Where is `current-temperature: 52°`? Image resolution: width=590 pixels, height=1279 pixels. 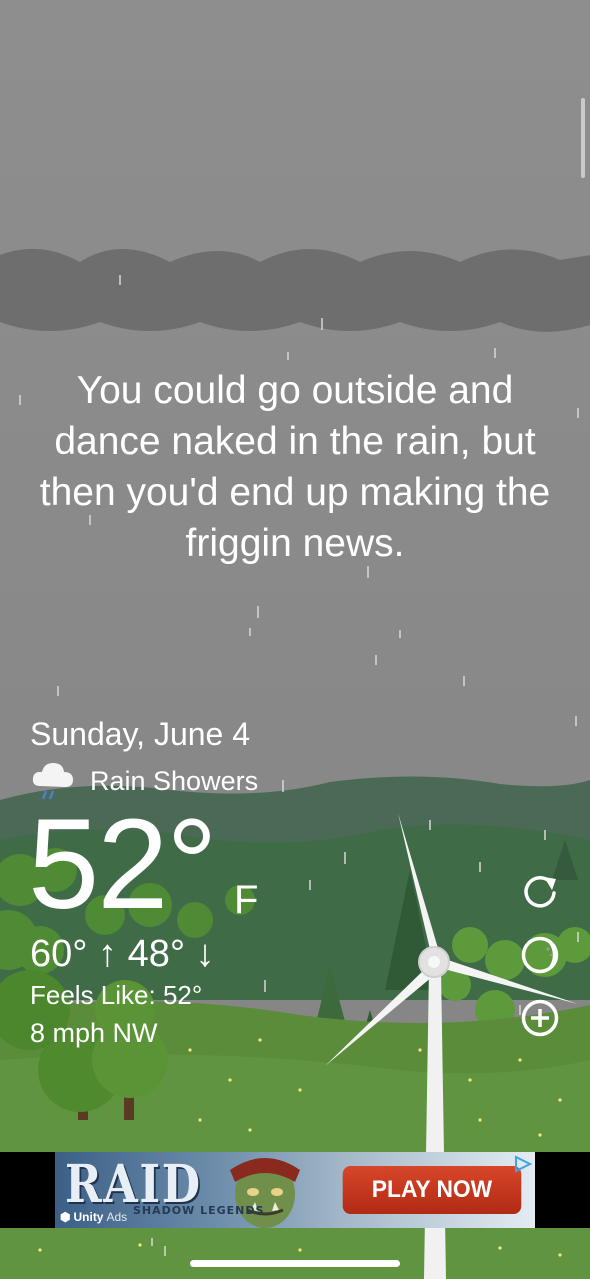 current-temperature: 52° is located at coordinates (123, 864).